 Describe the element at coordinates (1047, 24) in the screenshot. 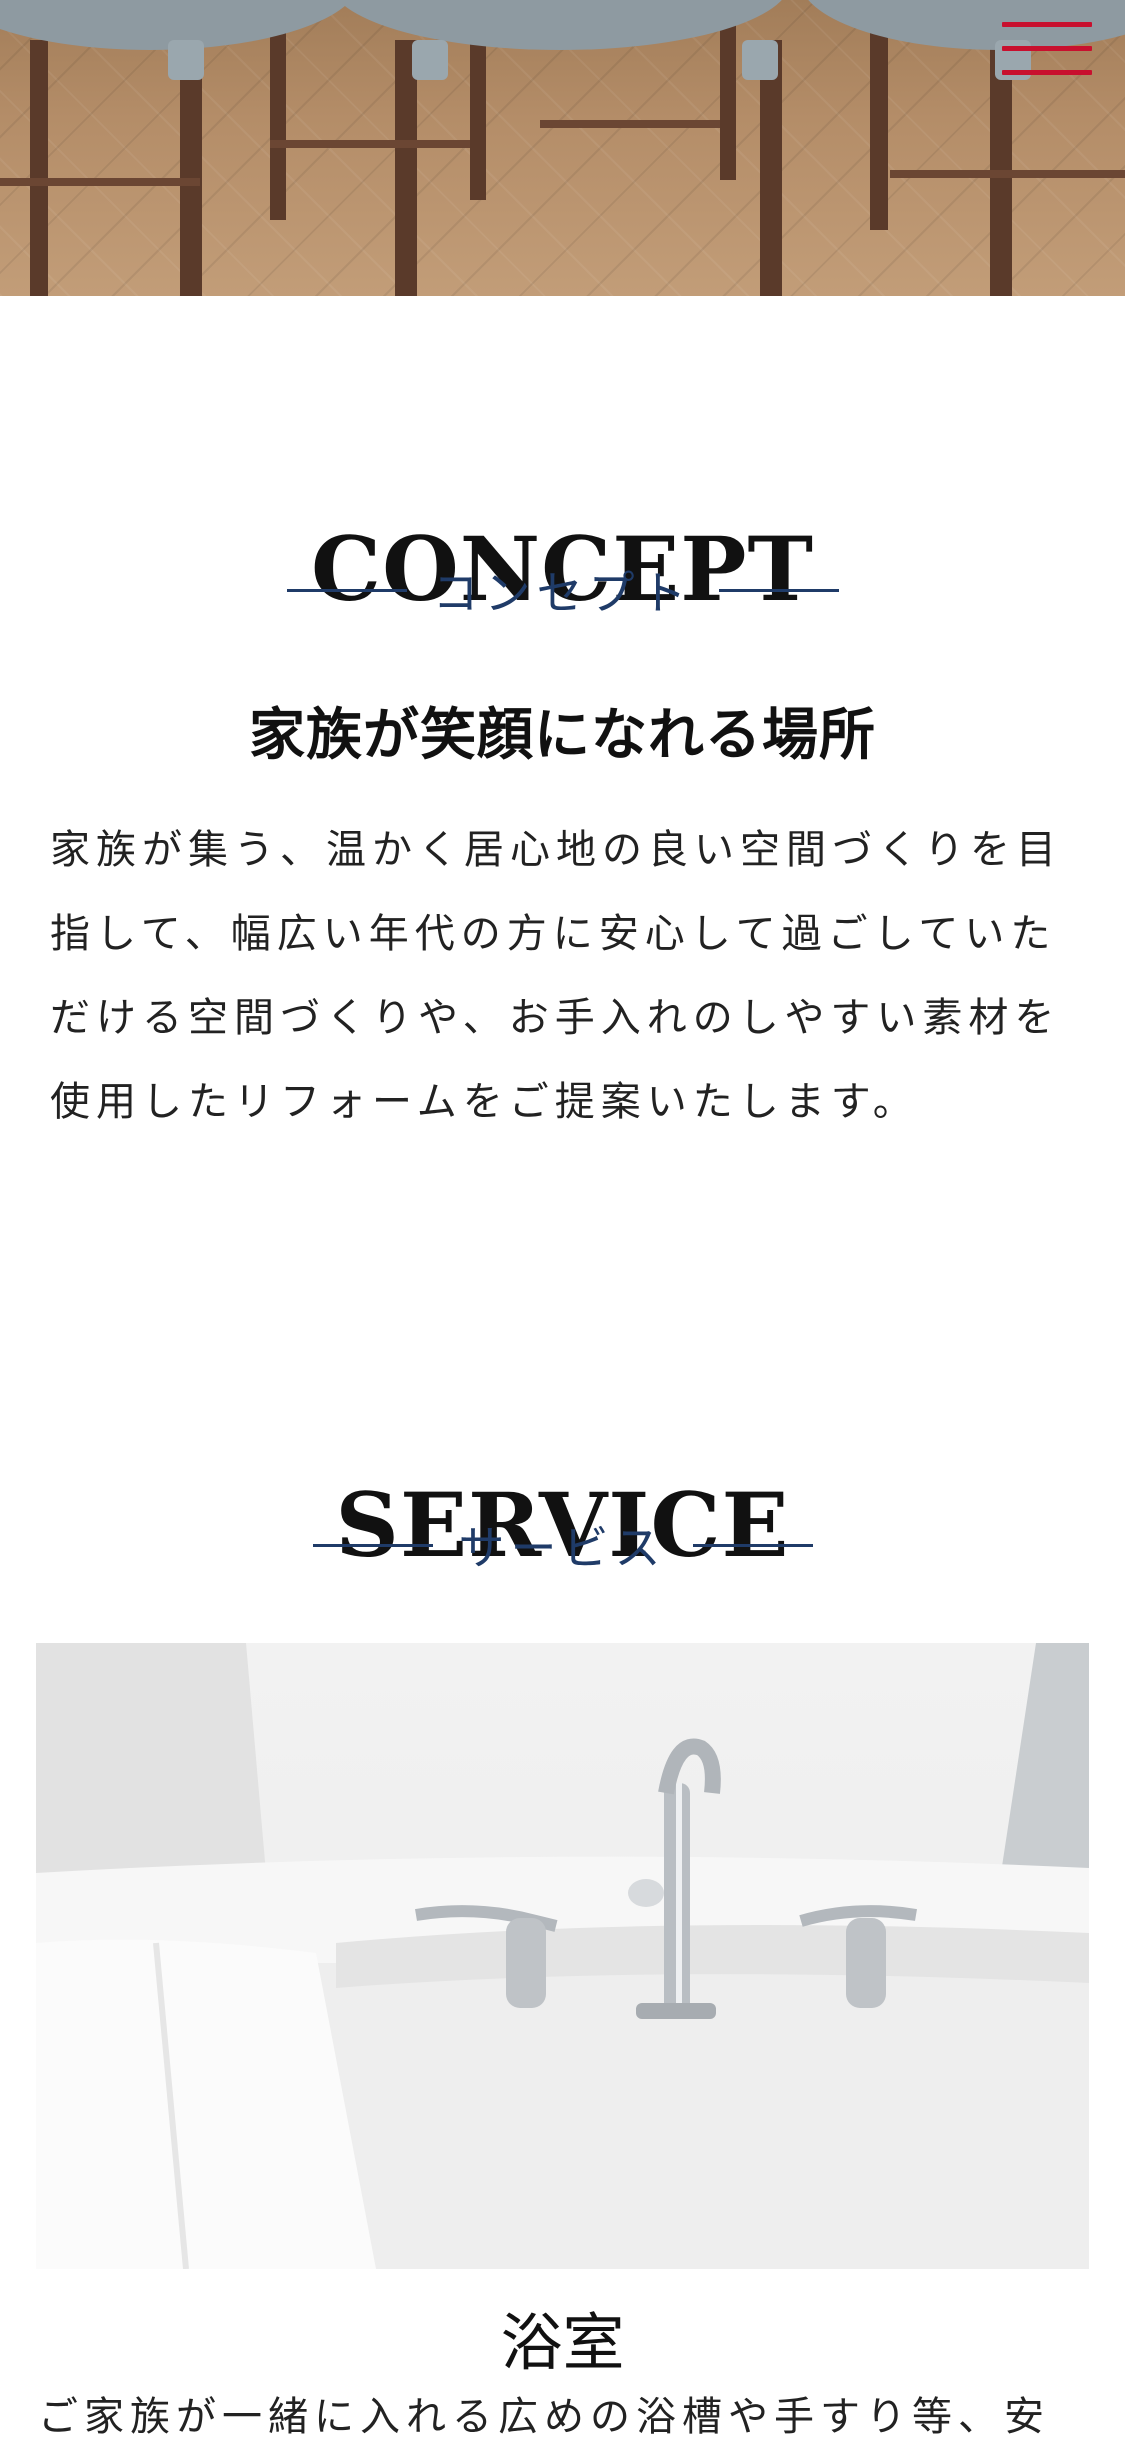

I see `hamburger-menu-icon` at that location.